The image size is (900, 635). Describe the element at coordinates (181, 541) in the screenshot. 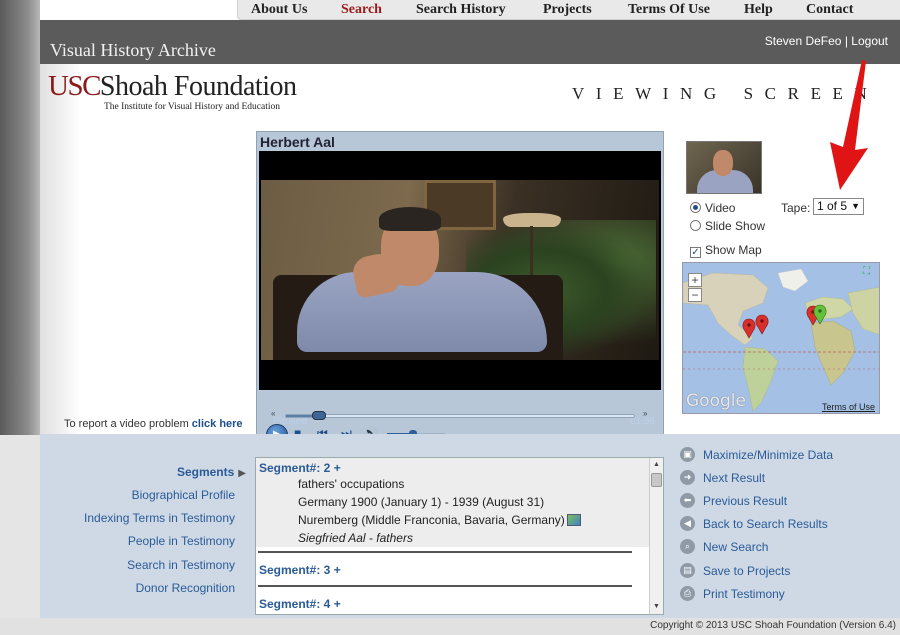

I see `menu-people-in-testimony: People in Testimony` at that location.